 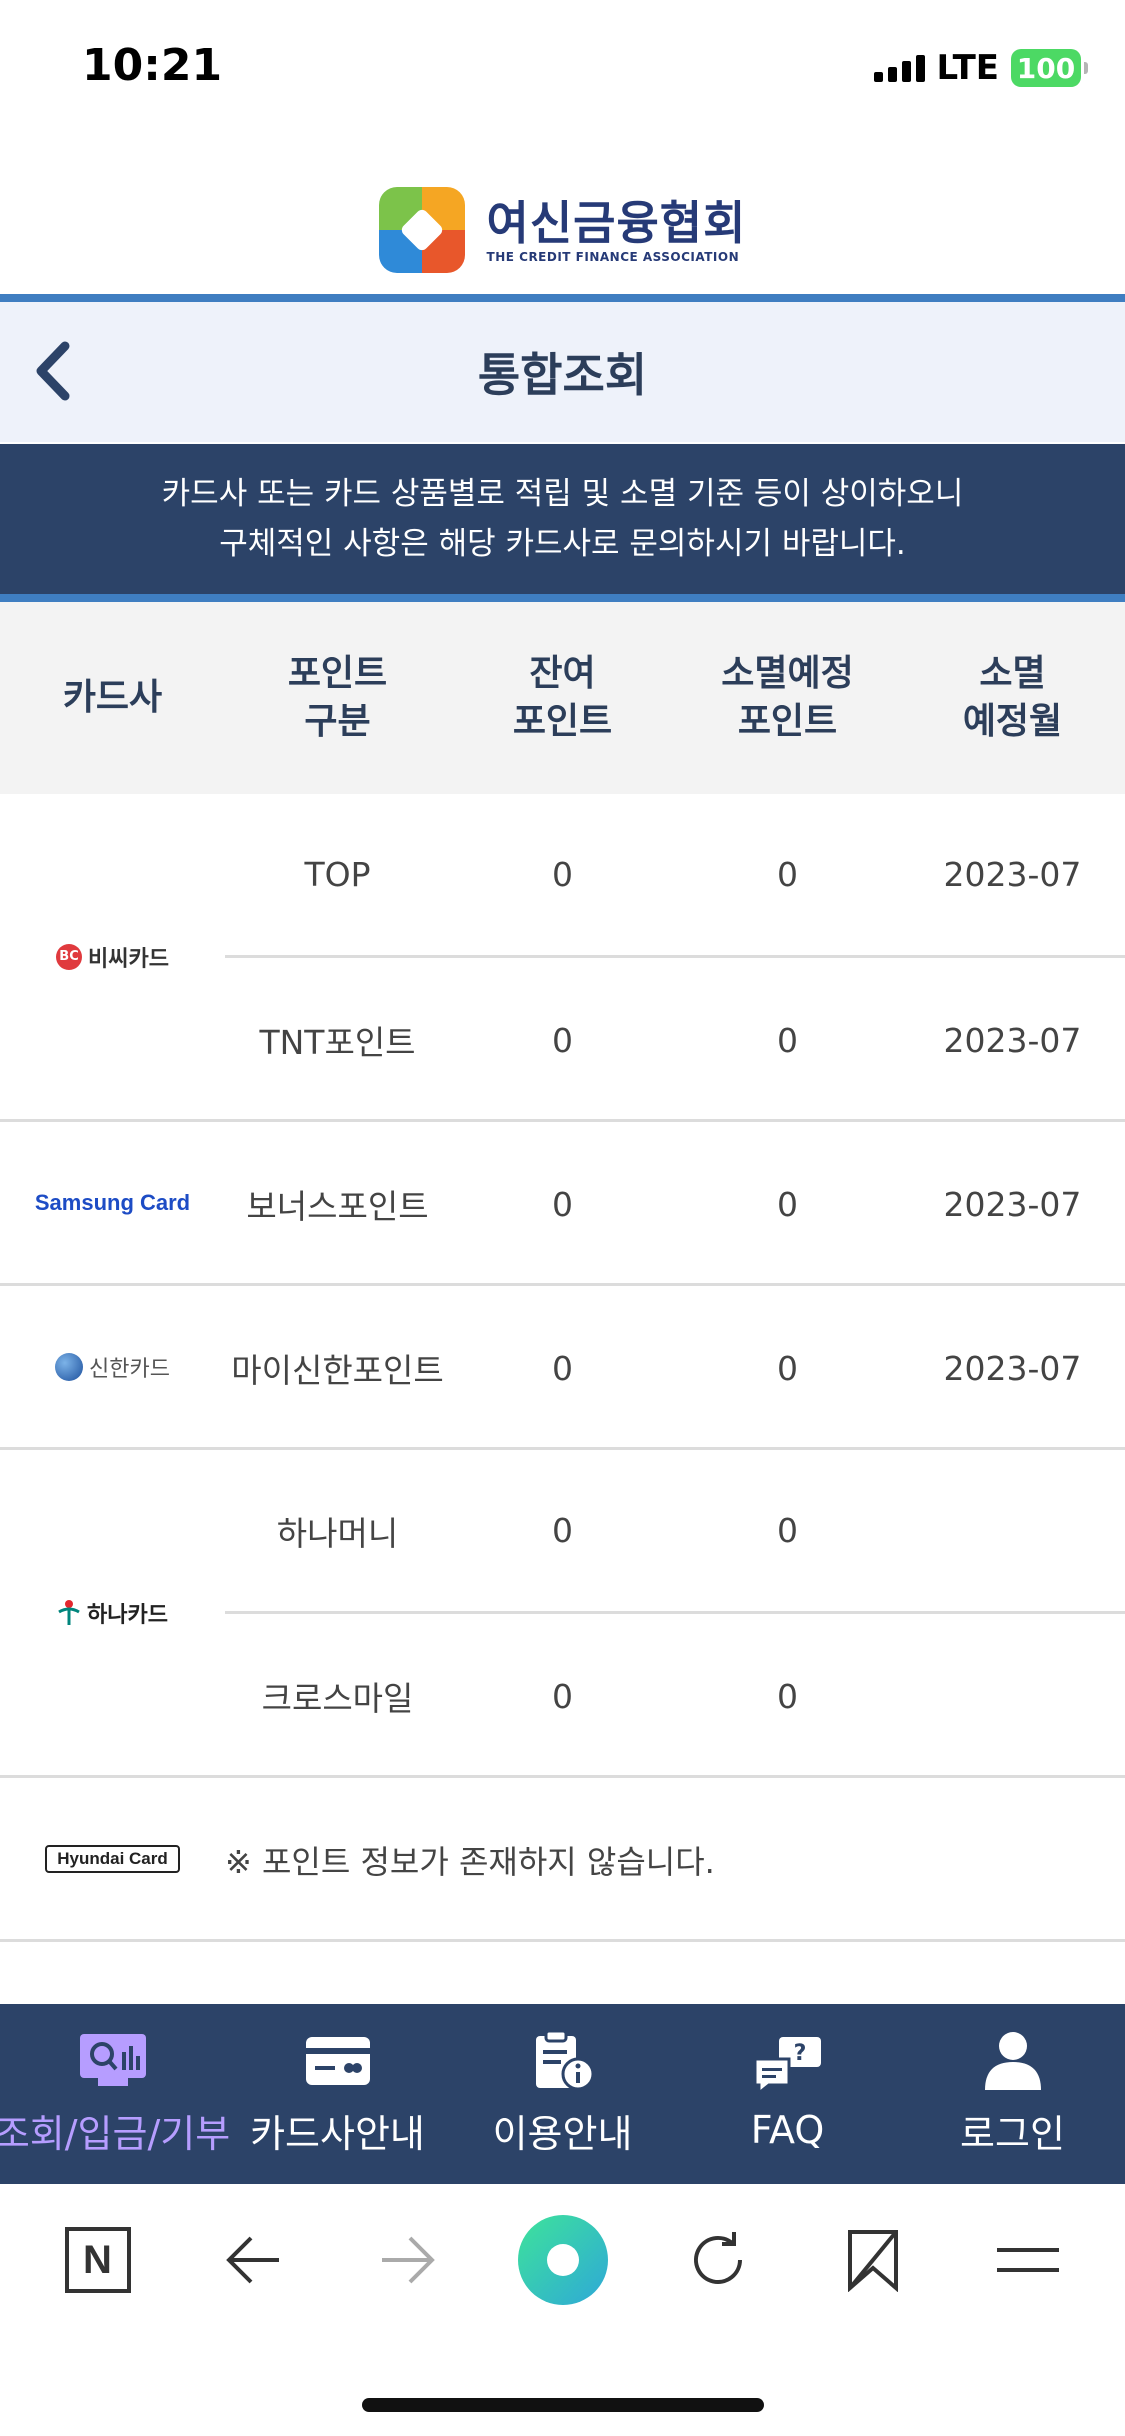 I want to click on association-logo: 여신금융협회 THE CREDIT FINANCE ASSOCIATION, so click(x=562, y=230).